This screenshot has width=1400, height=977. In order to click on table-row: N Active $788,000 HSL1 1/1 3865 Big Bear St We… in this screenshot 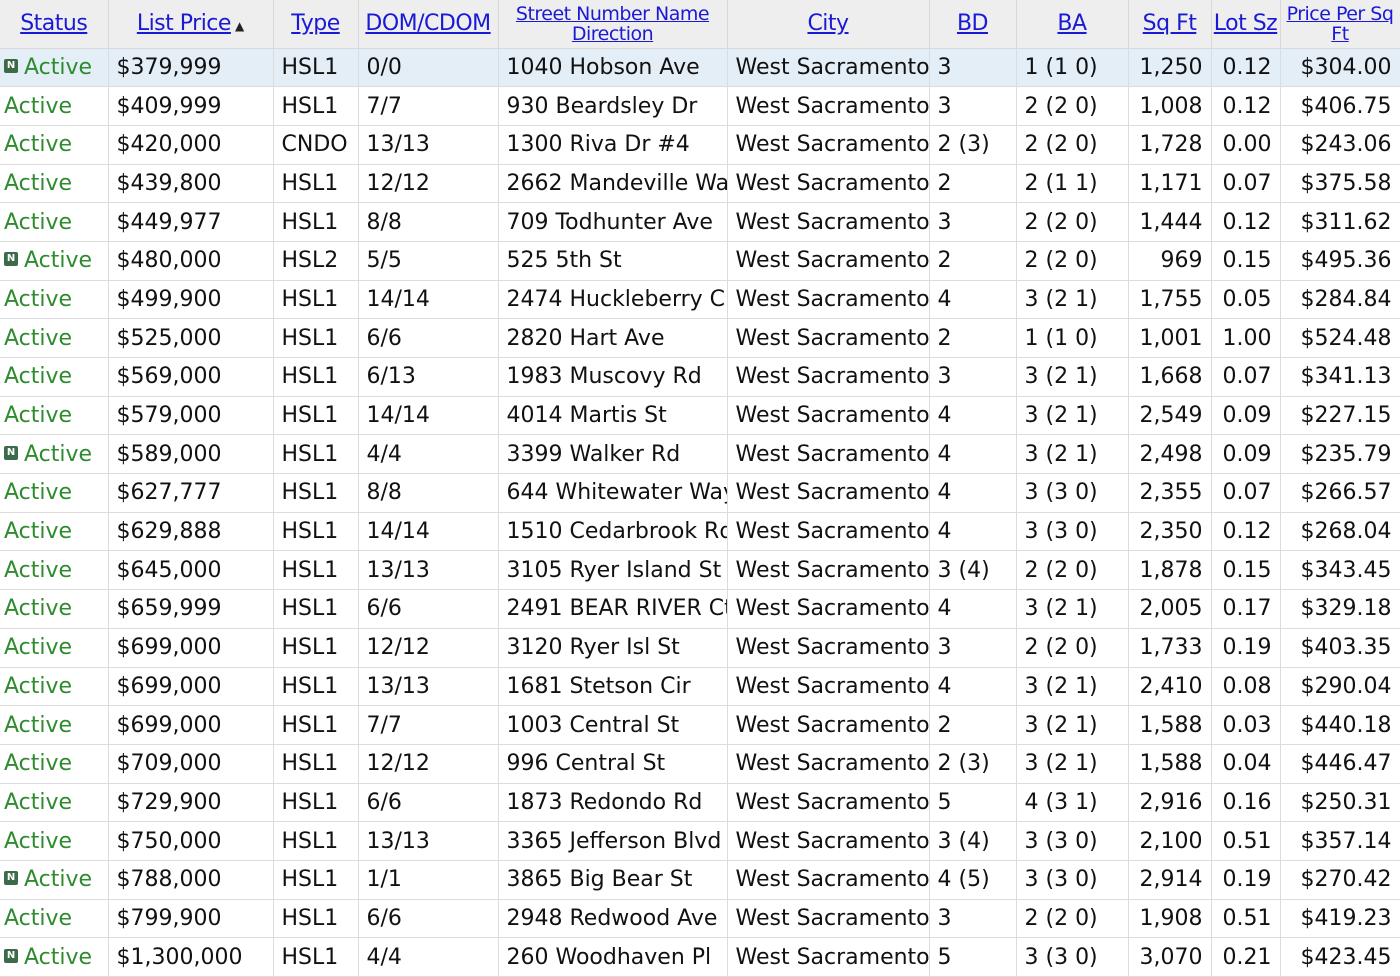, I will do `click(700, 880)`.